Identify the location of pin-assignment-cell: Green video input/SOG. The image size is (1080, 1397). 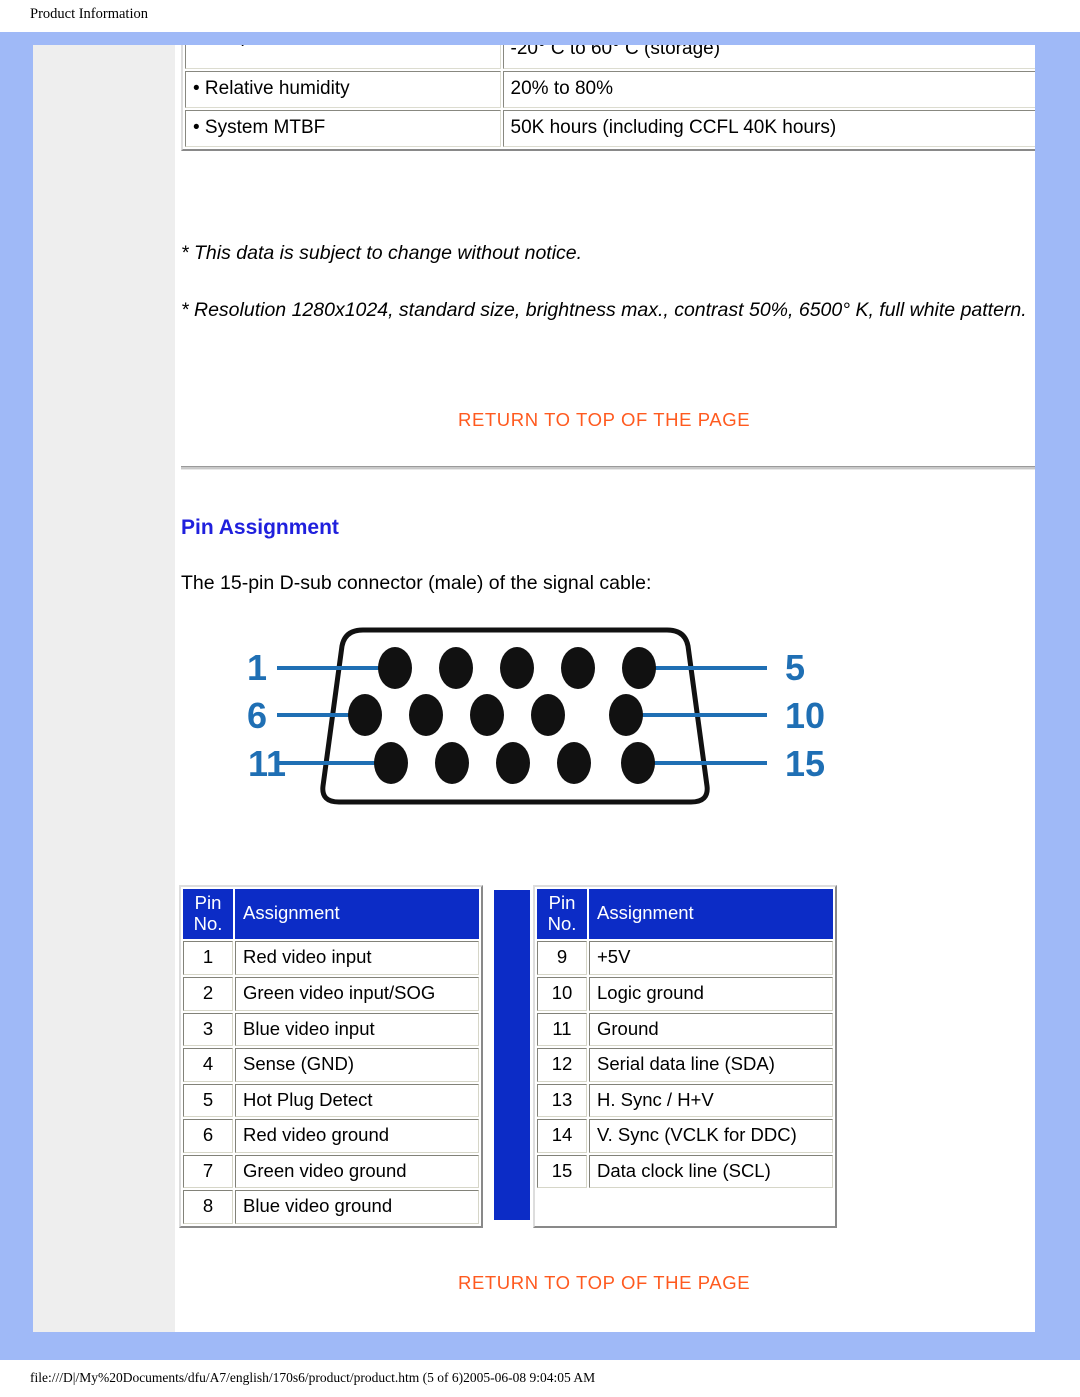
(357, 994).